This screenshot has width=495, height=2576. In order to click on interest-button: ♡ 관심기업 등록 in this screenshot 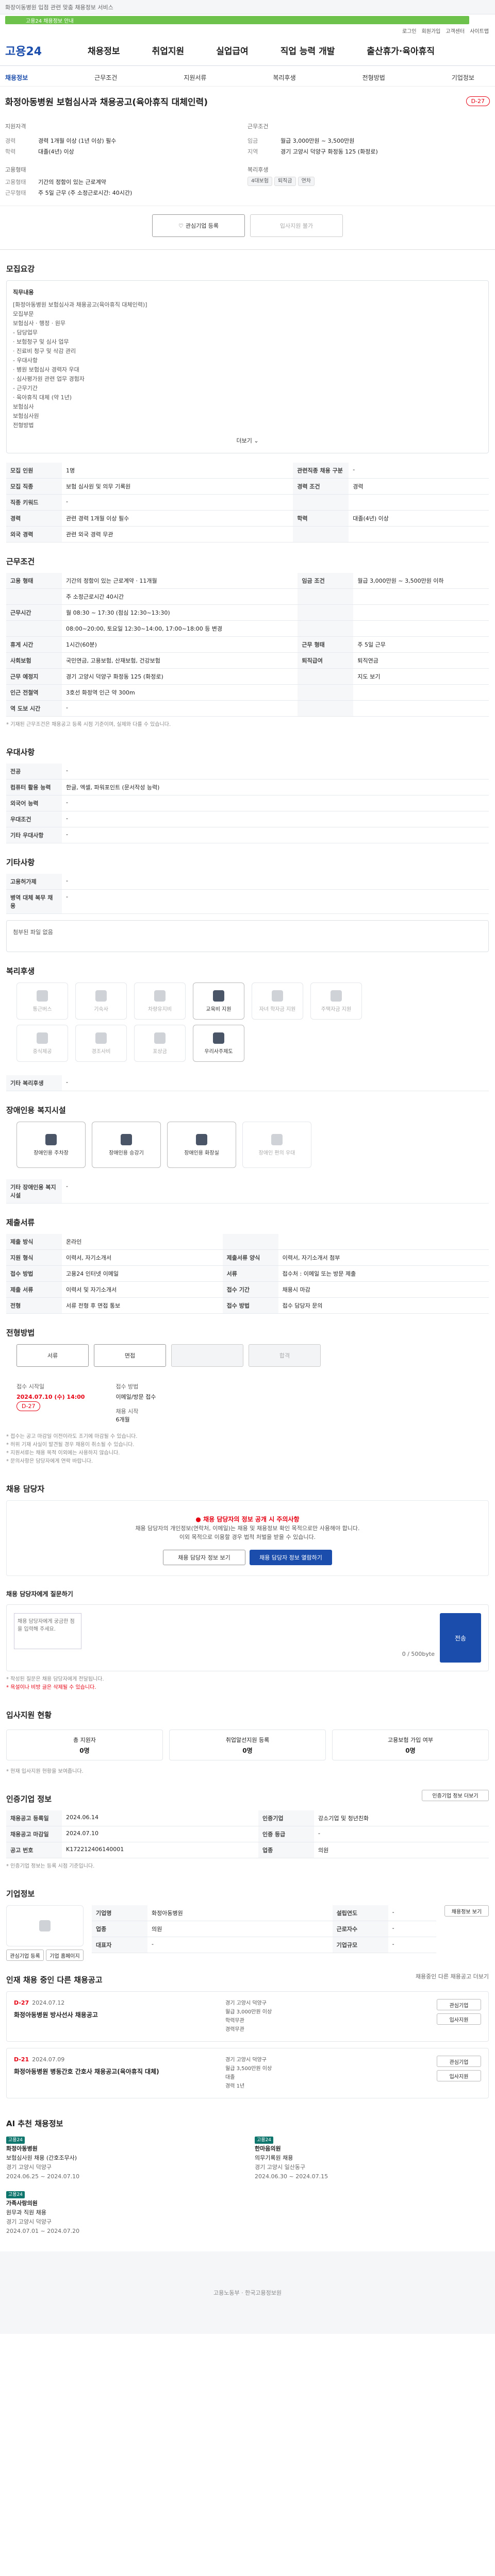, I will do `click(198, 225)`.